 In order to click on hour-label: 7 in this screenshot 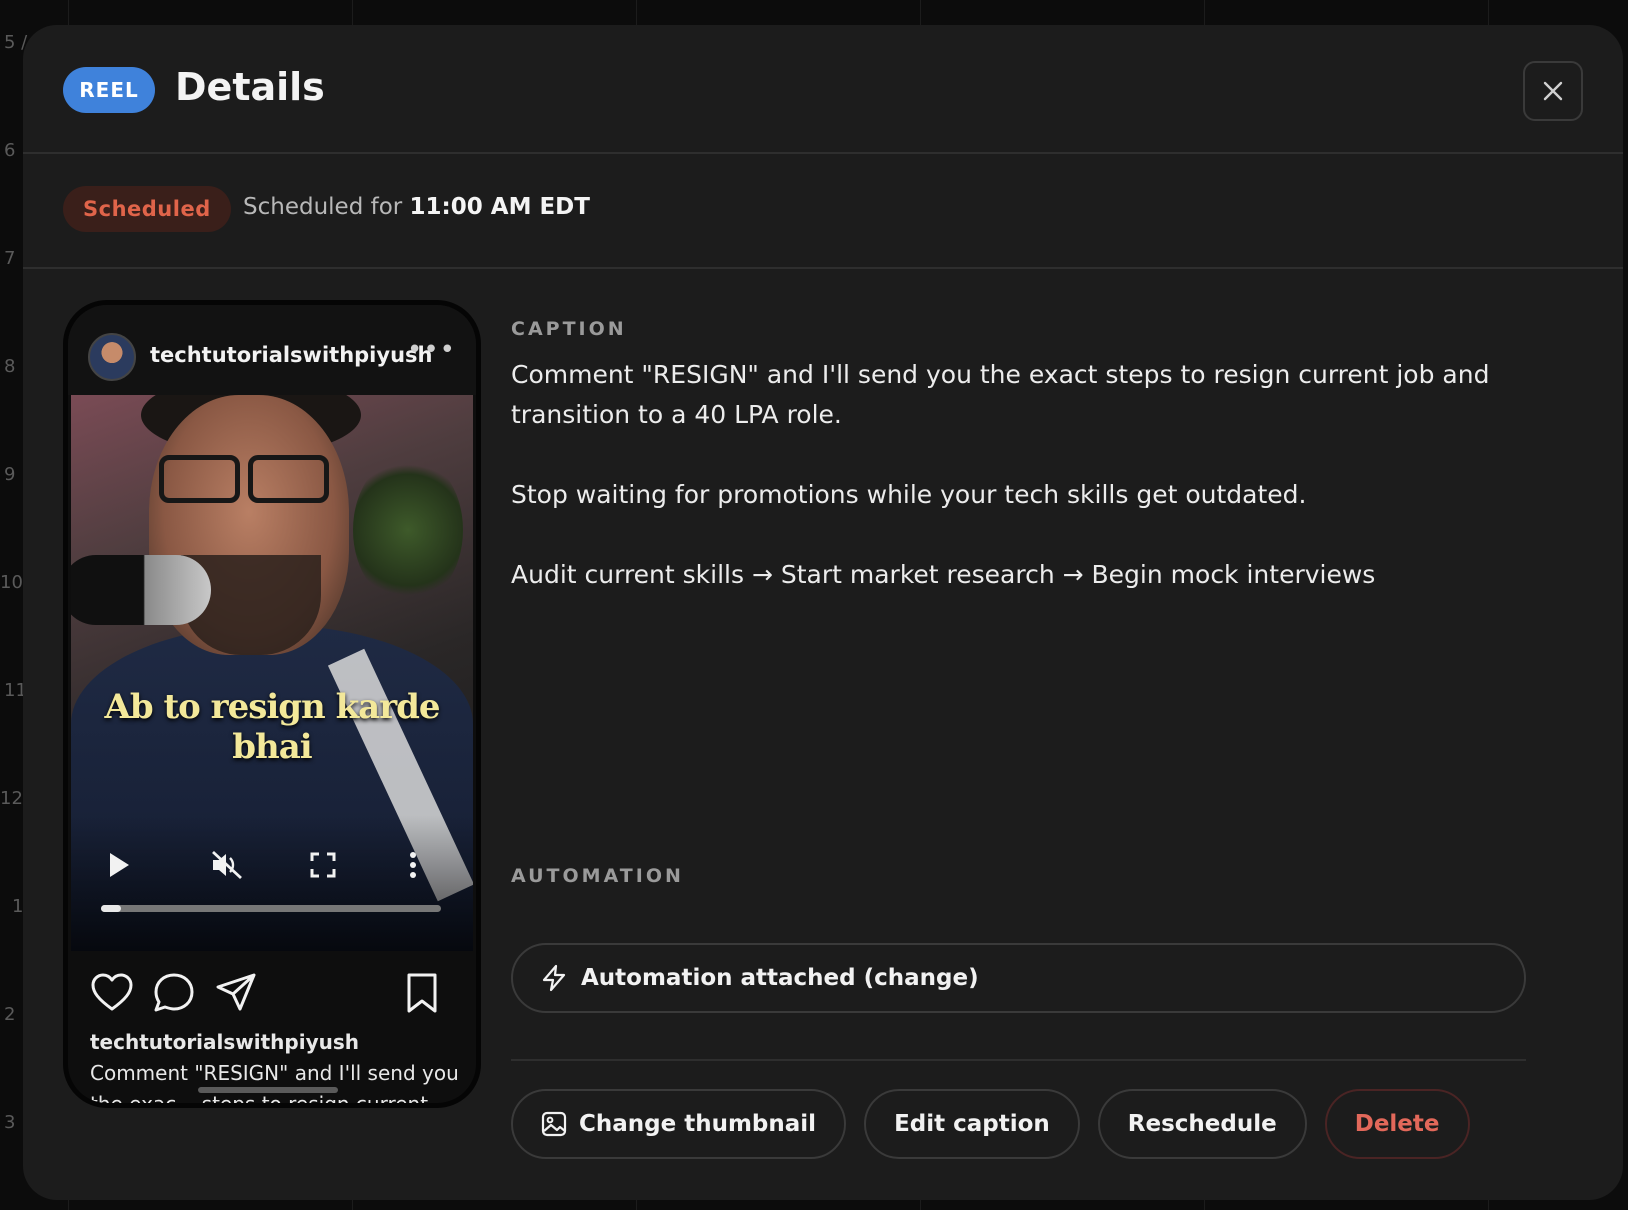, I will do `click(10, 258)`.